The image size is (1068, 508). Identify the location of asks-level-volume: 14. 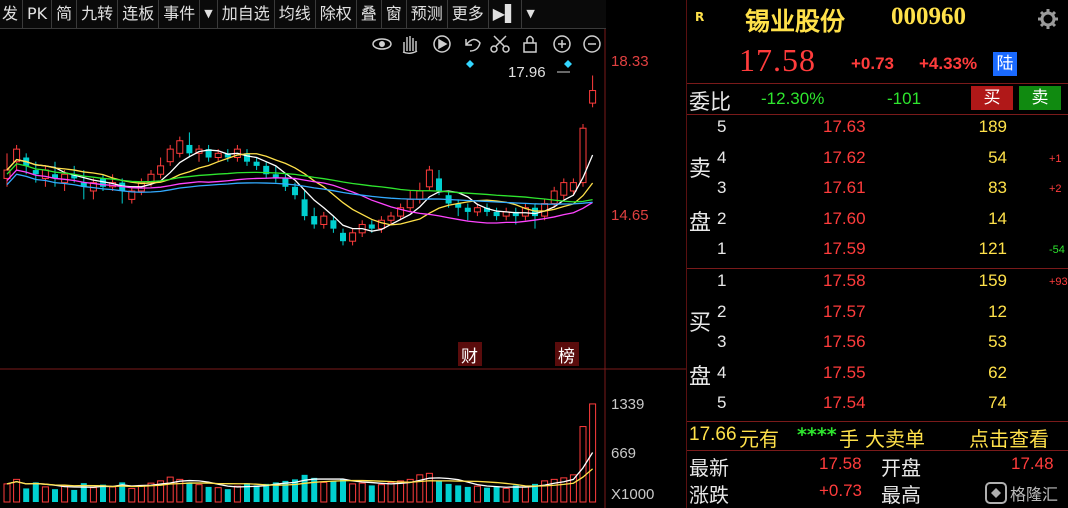
(997, 218).